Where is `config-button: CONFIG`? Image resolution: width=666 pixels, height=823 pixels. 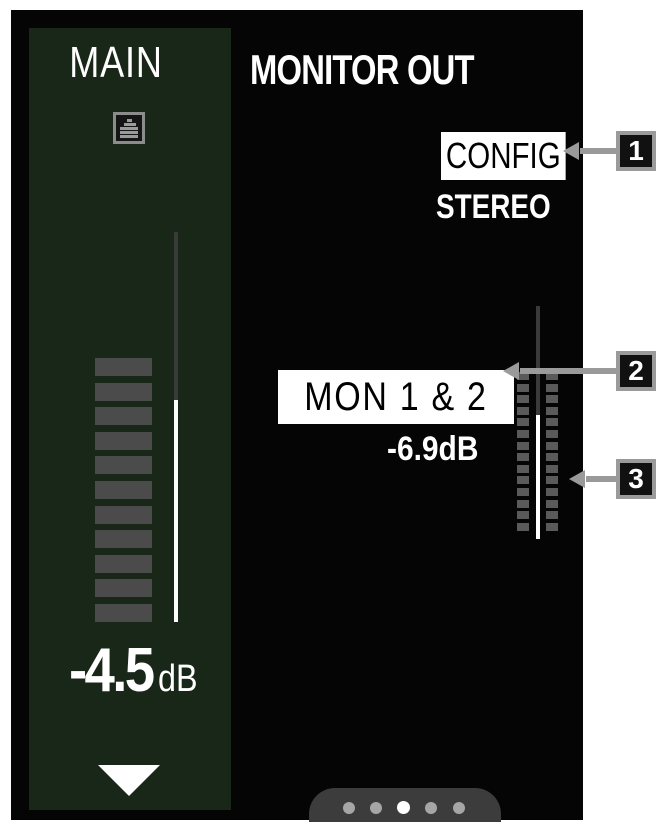 config-button: CONFIG is located at coordinates (503, 156).